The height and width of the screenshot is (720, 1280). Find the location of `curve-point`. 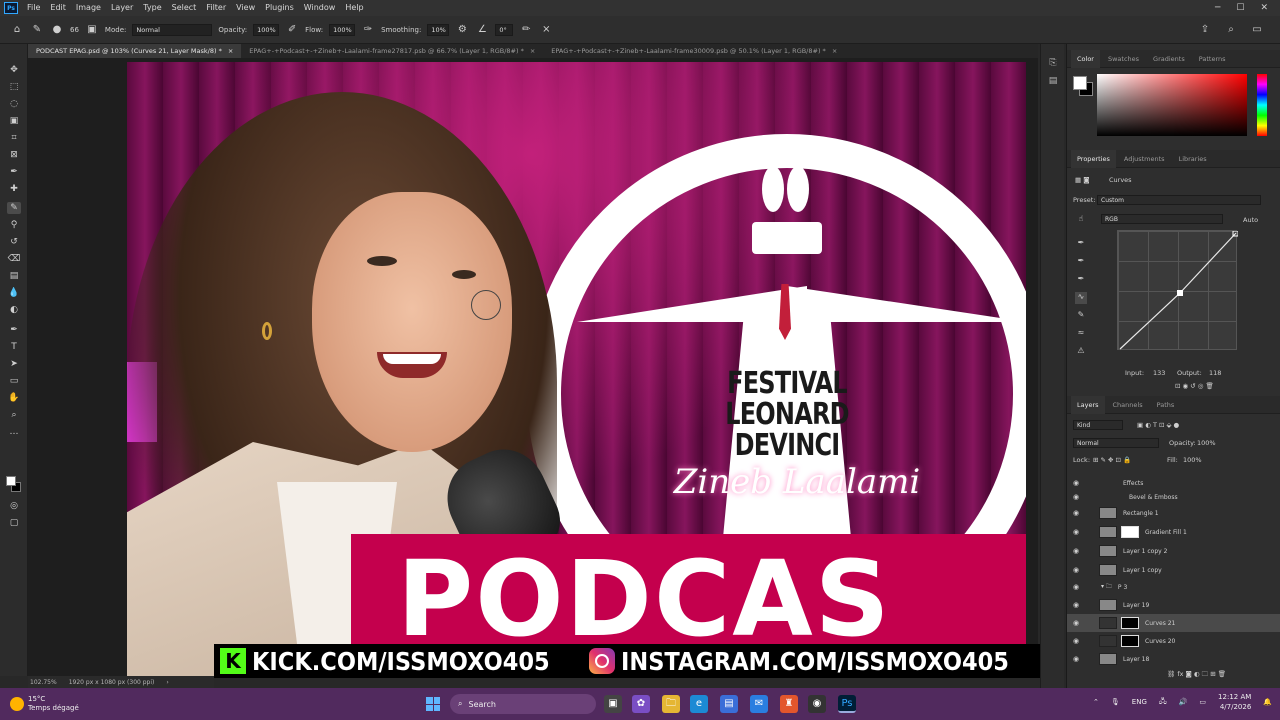

curve-point is located at coordinates (1180, 293).